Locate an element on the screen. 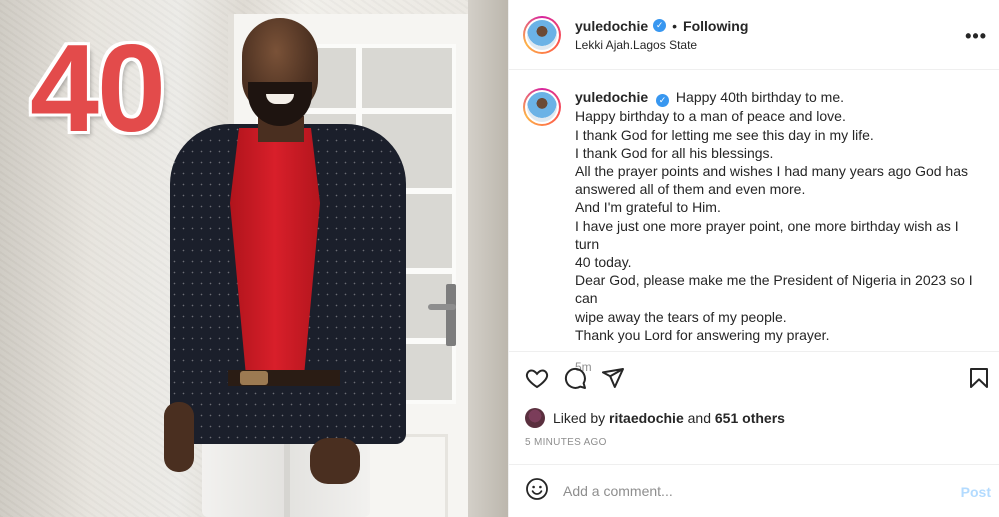  door-frame is located at coordinates (488, 258).